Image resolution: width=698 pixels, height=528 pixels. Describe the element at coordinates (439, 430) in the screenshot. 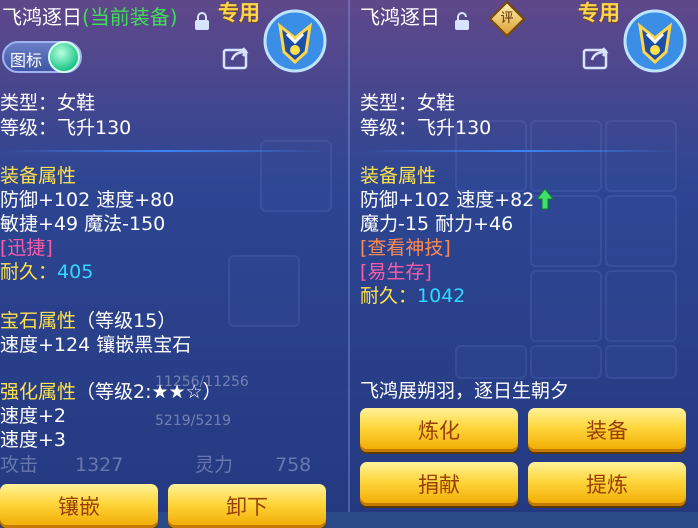

I see `refine-button: 炼化` at that location.